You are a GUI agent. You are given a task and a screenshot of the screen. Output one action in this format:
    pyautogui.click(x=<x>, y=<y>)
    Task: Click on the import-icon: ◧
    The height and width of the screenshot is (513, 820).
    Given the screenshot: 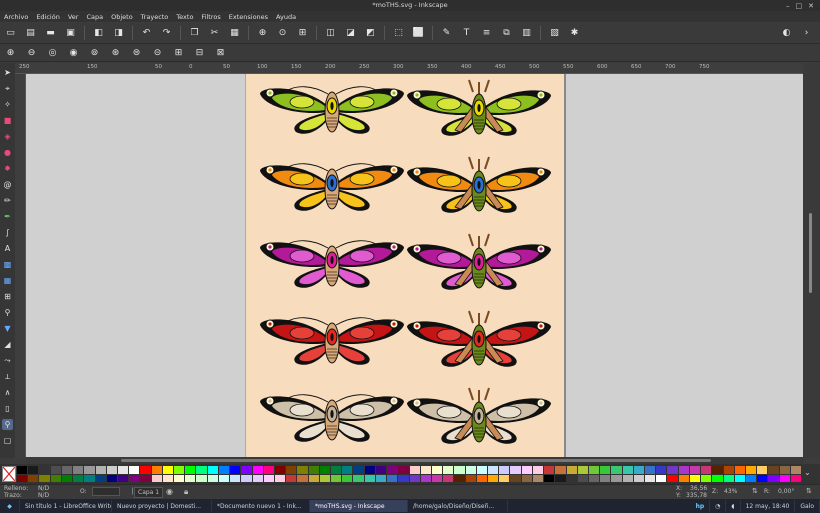 What is the action you would take?
    pyautogui.click(x=98, y=33)
    